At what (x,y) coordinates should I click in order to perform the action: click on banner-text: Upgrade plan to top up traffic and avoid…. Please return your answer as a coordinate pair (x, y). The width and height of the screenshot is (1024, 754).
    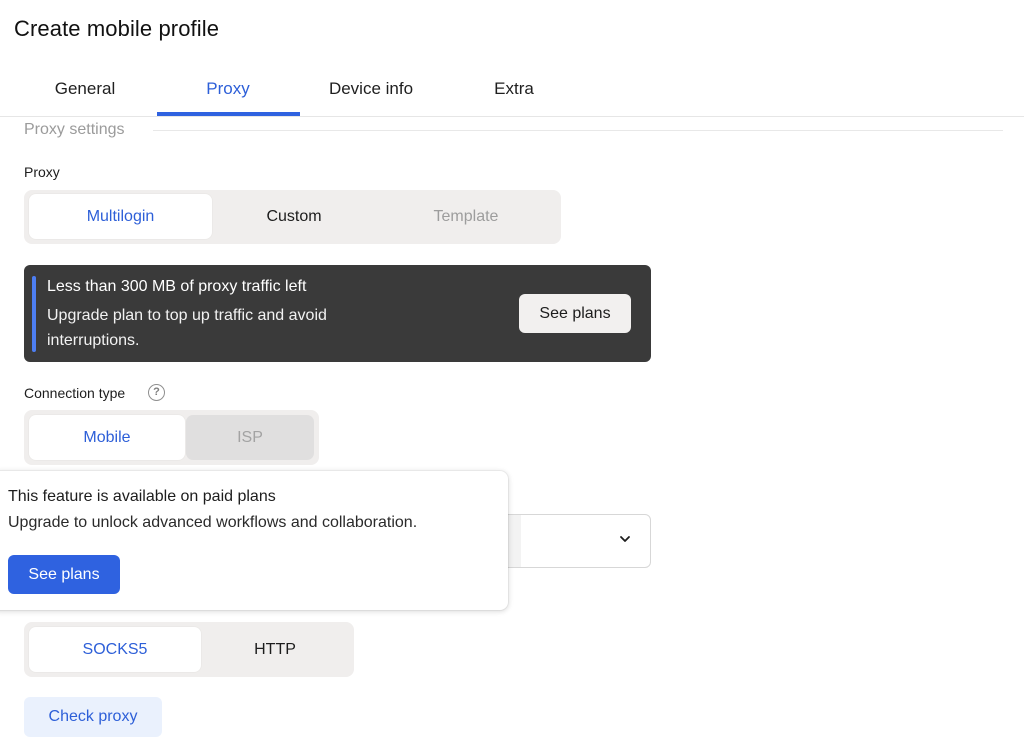
    Looking at the image, I should click on (187, 328).